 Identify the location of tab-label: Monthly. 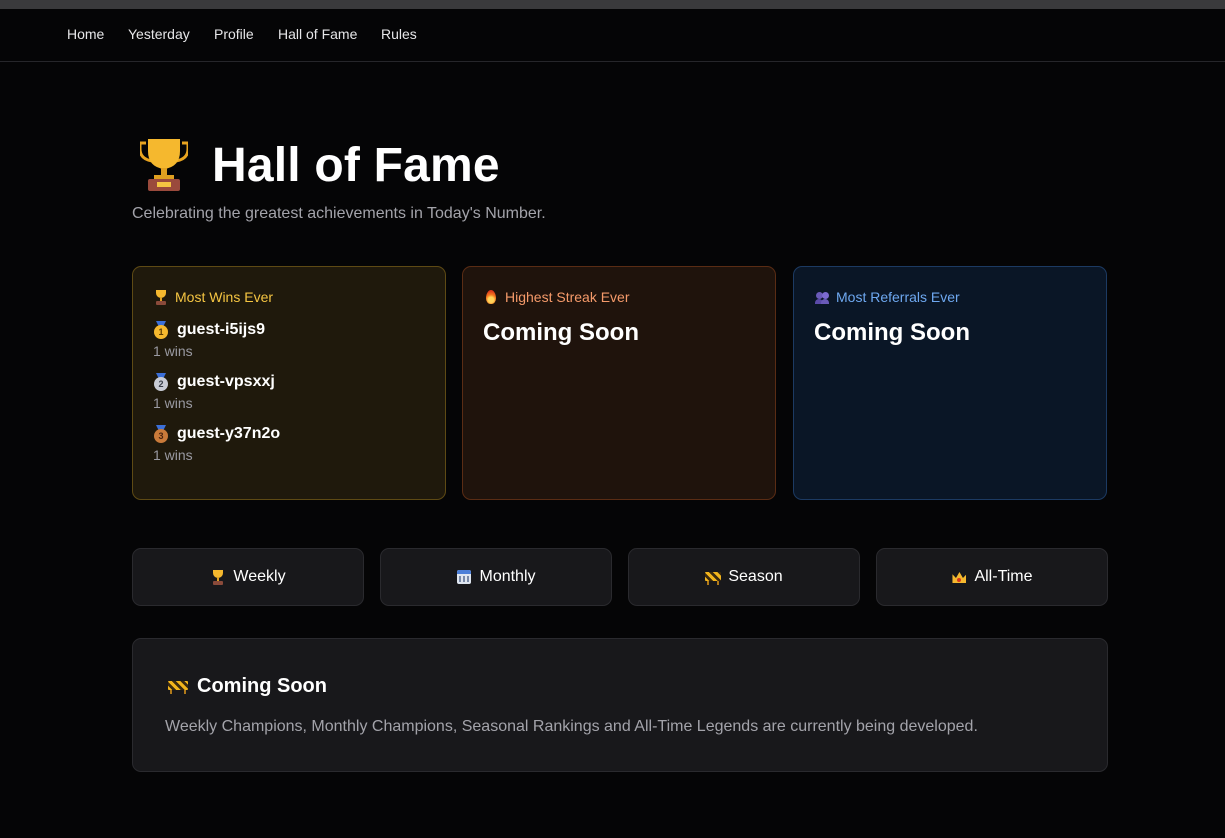
(507, 576).